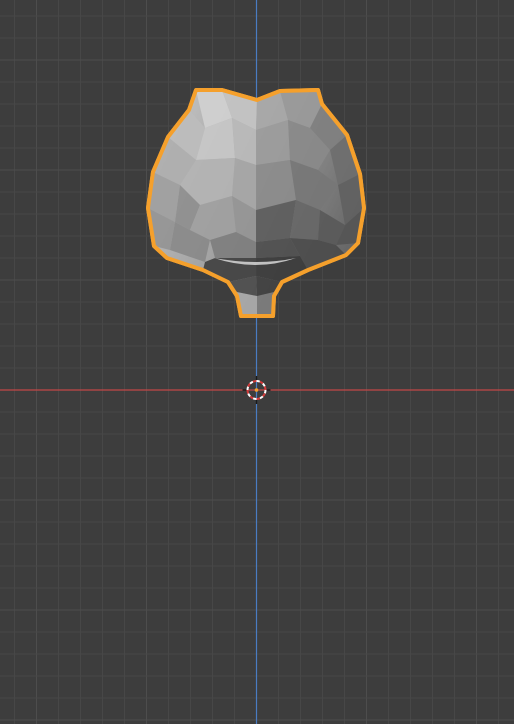 This screenshot has height=724, width=514. What do you see at coordinates (256, 390) in the screenshot?
I see `3d-cursor-icon` at bounding box center [256, 390].